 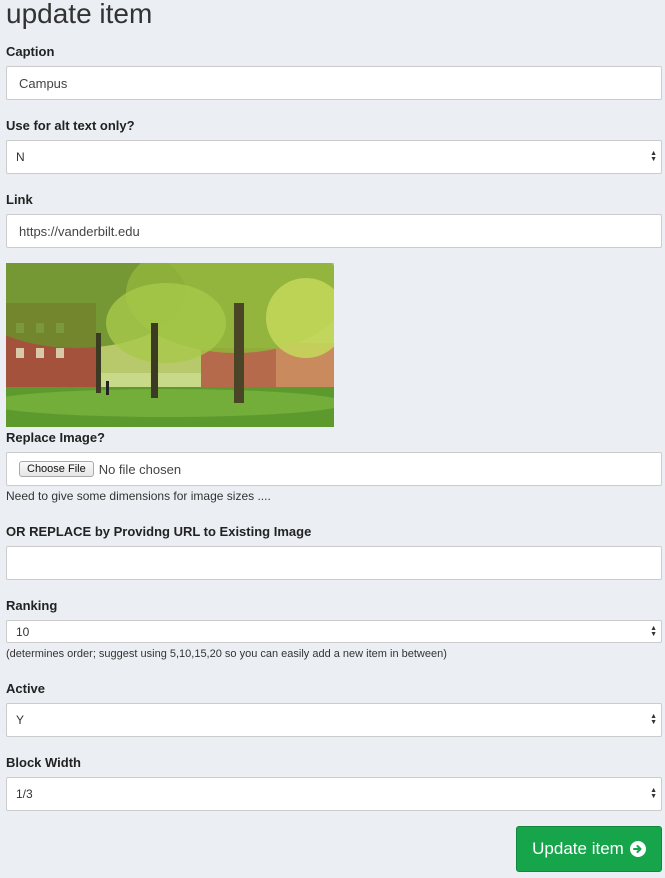 I want to click on replace-image-label: Replace Image?, so click(x=55, y=437).